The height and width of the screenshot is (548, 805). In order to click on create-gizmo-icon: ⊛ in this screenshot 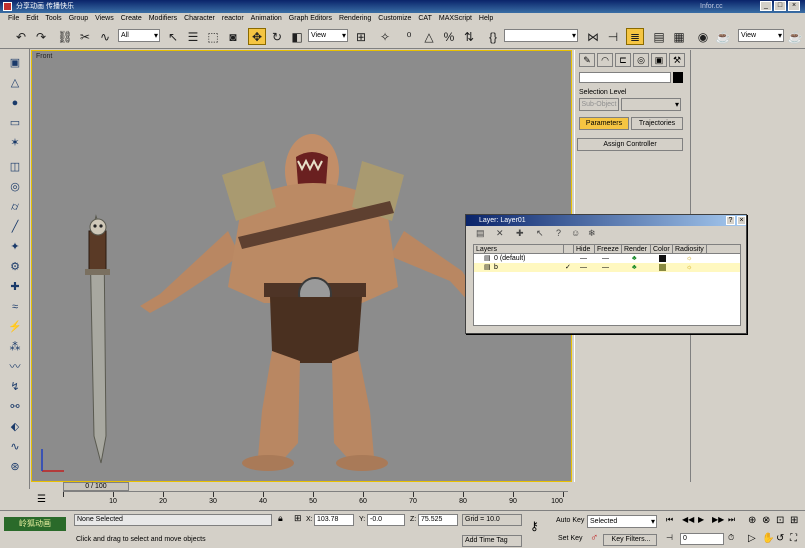, I will do `click(15, 467)`.